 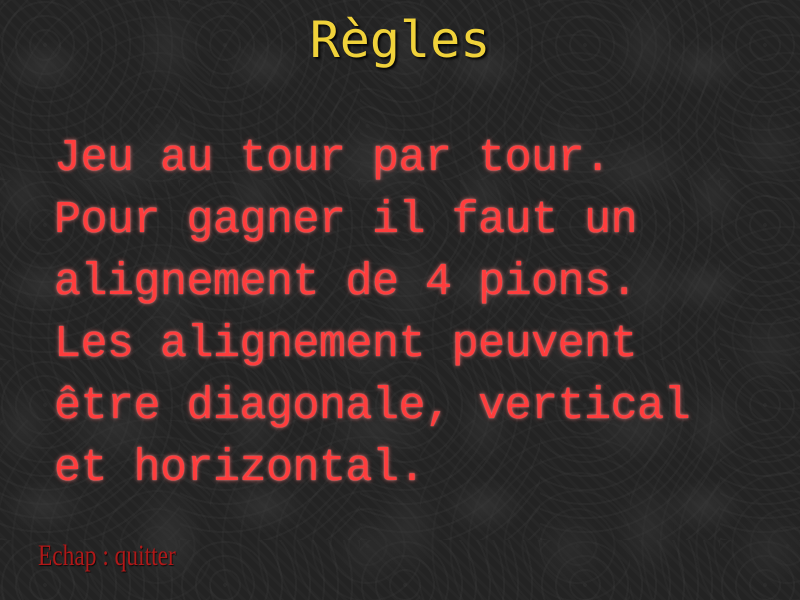 I want to click on rules-line: Les alignement peuvent, so click(x=346, y=344).